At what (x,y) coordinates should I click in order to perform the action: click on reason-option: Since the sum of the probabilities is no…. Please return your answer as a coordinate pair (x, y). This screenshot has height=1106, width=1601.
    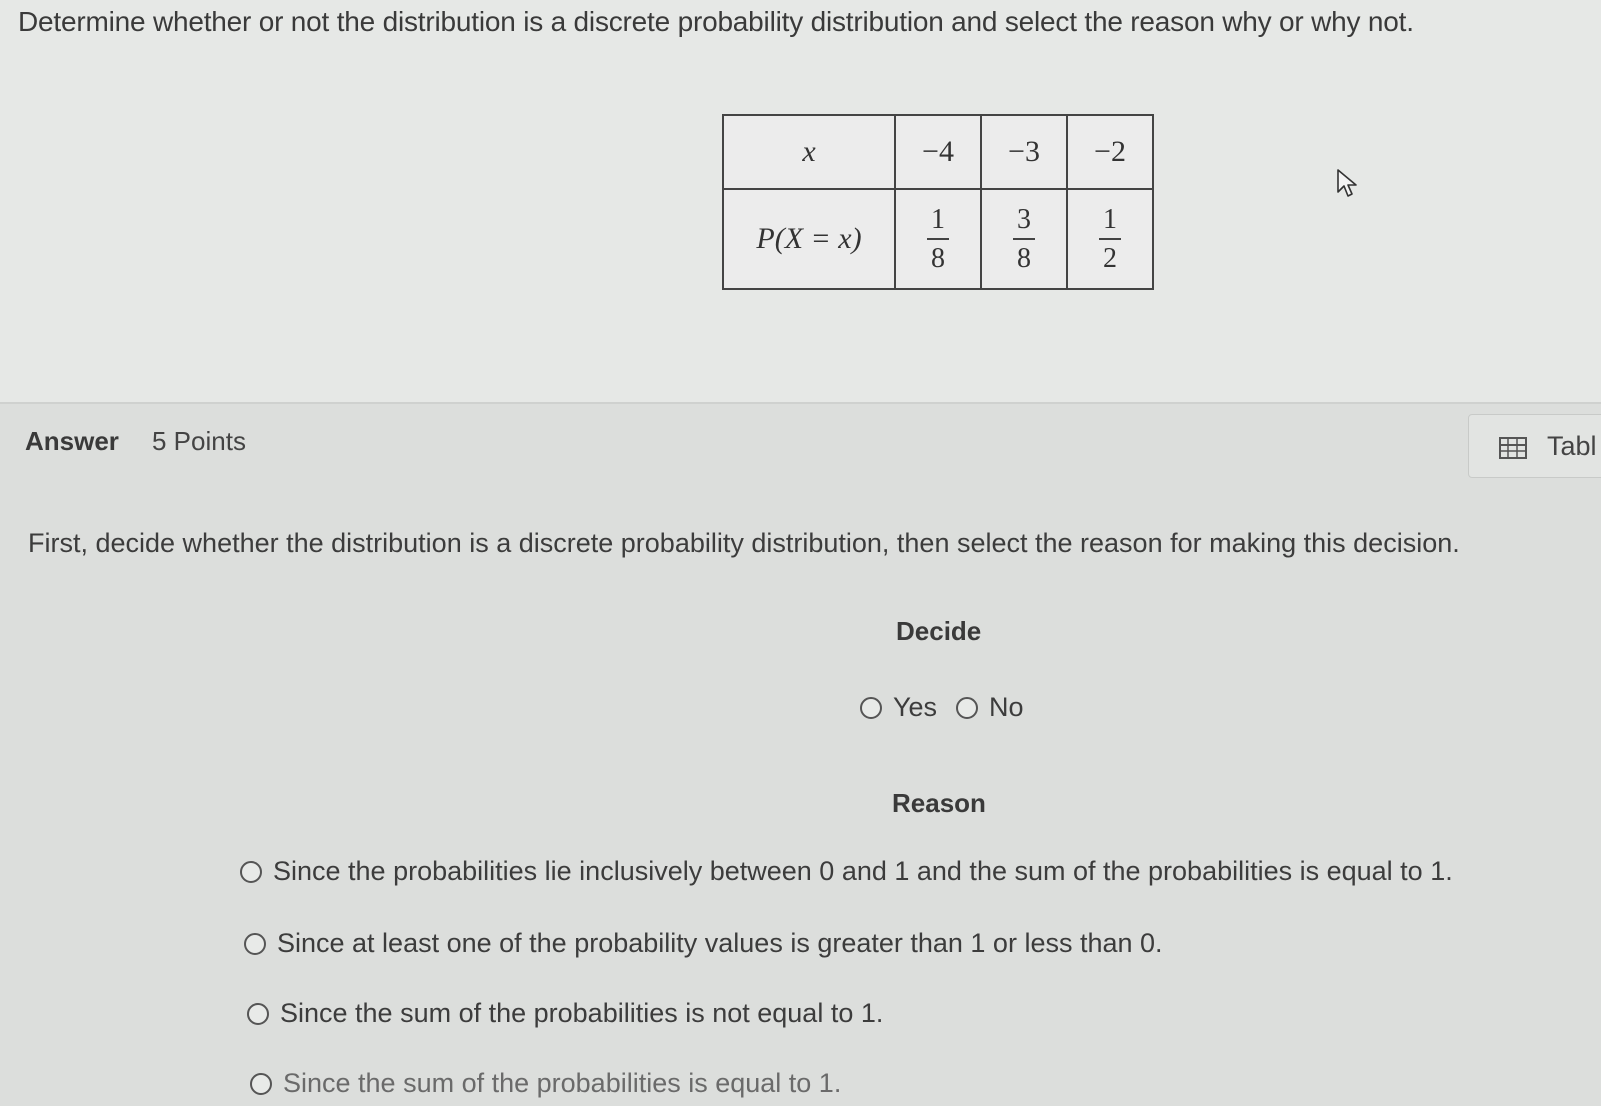
    Looking at the image, I should click on (565, 1013).